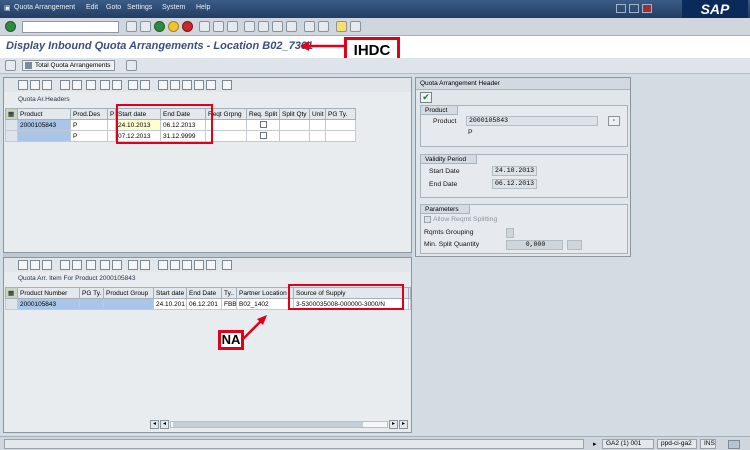  I want to click on details-icon, so click(23, 265).